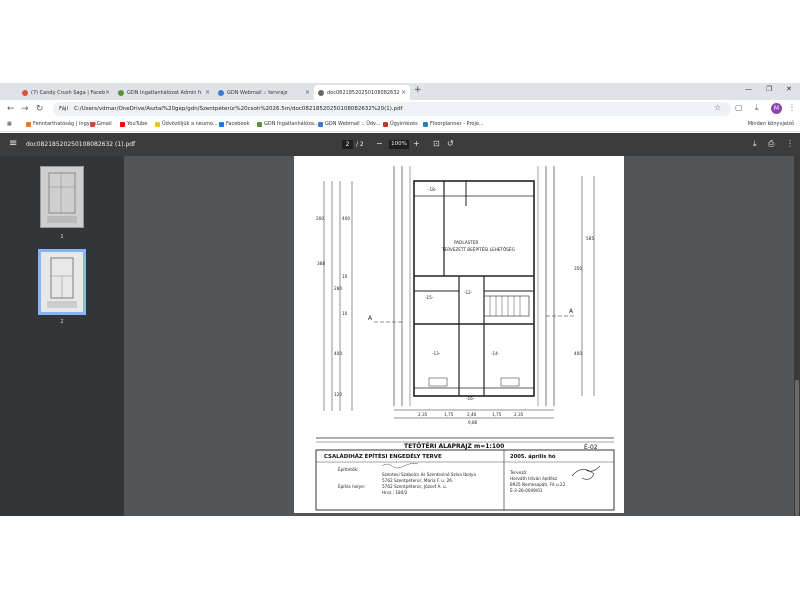  I want to click on dimension-label: 585, so click(590, 238).